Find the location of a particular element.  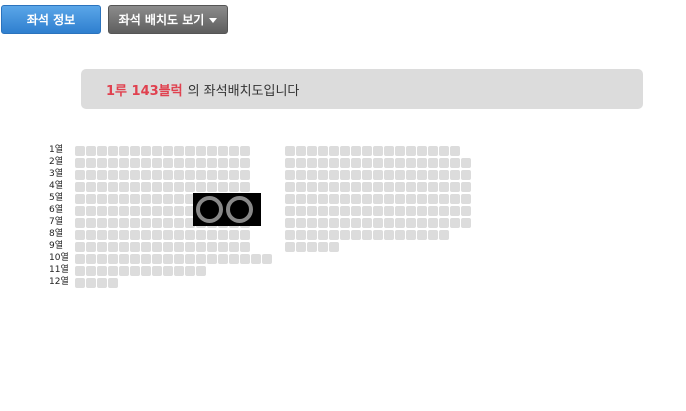

seat-map-button: 좌석 배치도 보기 is located at coordinates (168, 19).